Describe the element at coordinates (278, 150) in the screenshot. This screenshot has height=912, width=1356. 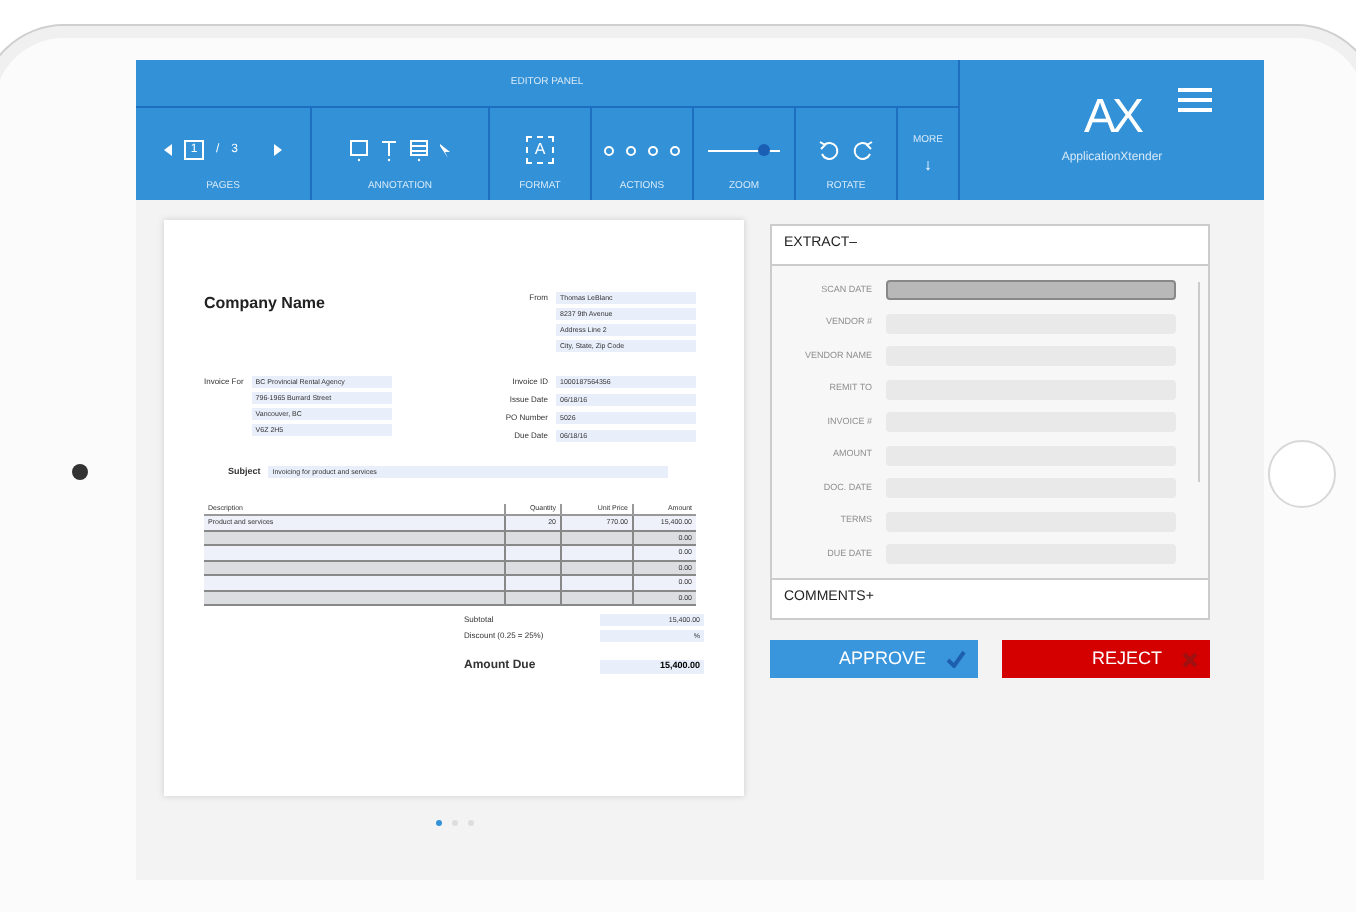
I see `next-icon` at that location.